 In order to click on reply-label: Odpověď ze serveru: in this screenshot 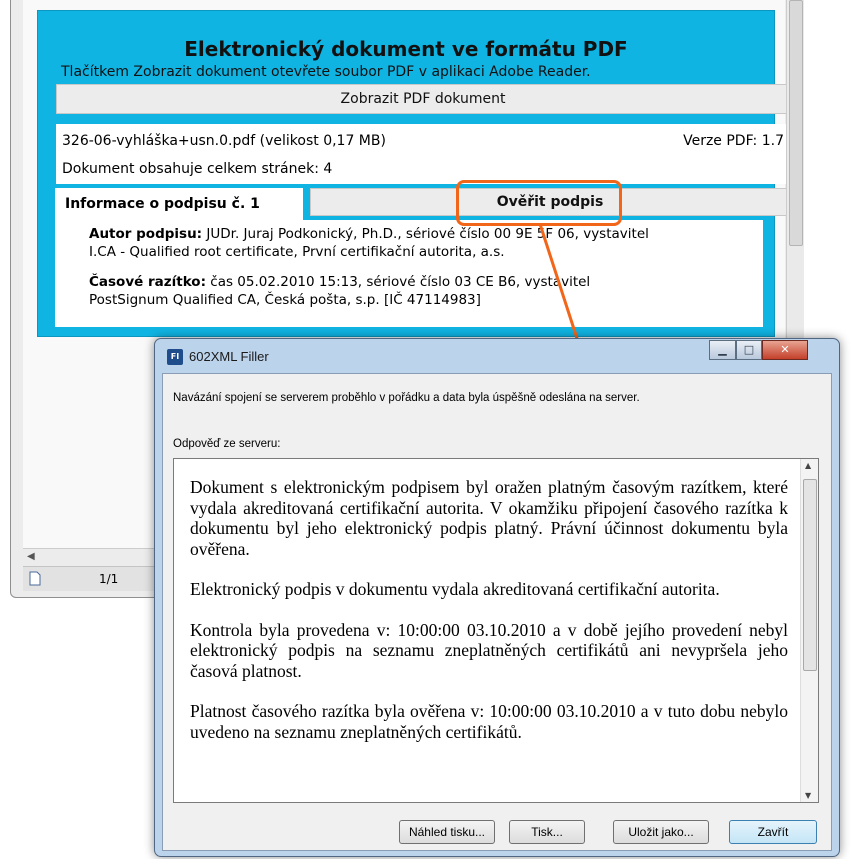, I will do `click(227, 444)`.